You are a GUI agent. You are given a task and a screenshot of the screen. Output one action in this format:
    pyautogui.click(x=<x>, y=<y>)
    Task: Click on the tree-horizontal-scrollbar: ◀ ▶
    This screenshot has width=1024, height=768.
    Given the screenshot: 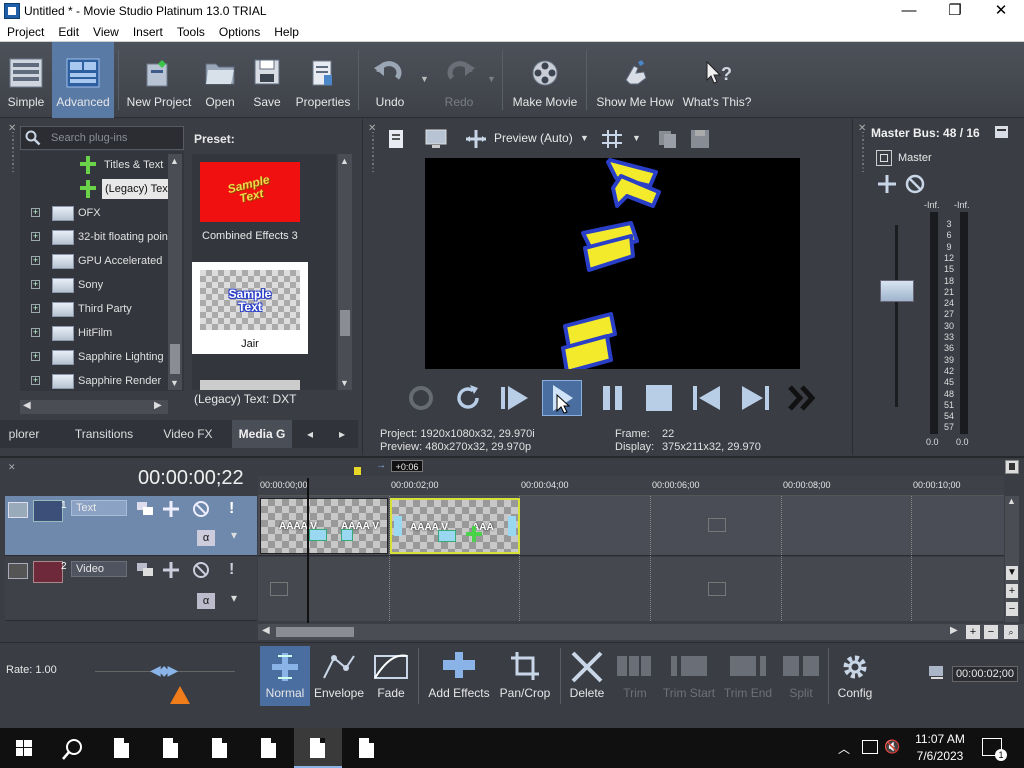 What is the action you would take?
    pyautogui.click(x=94, y=407)
    